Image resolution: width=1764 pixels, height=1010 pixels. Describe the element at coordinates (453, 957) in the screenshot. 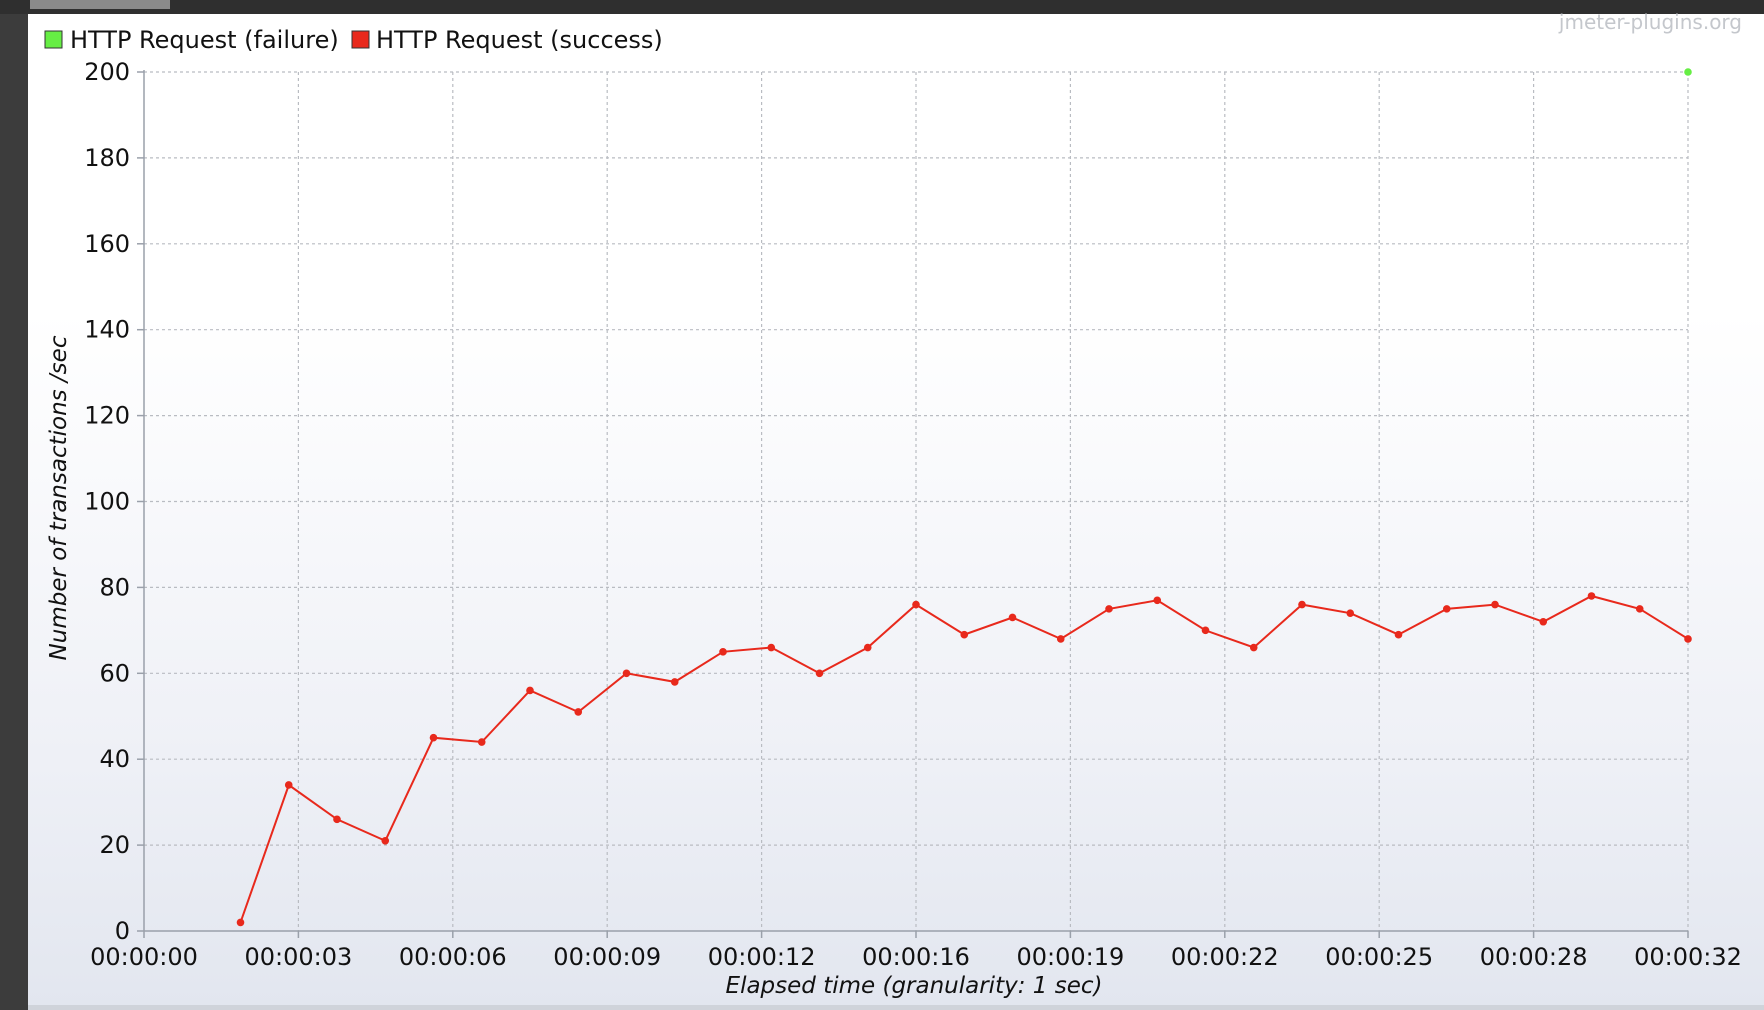

I see `x-tick-label: 00:00:06` at that location.